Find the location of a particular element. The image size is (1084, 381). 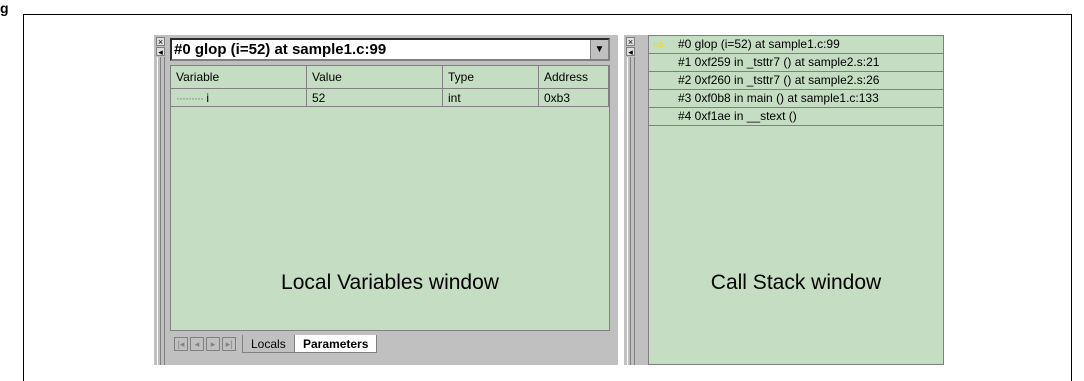

cell-variable: ········· i is located at coordinates (239, 97).